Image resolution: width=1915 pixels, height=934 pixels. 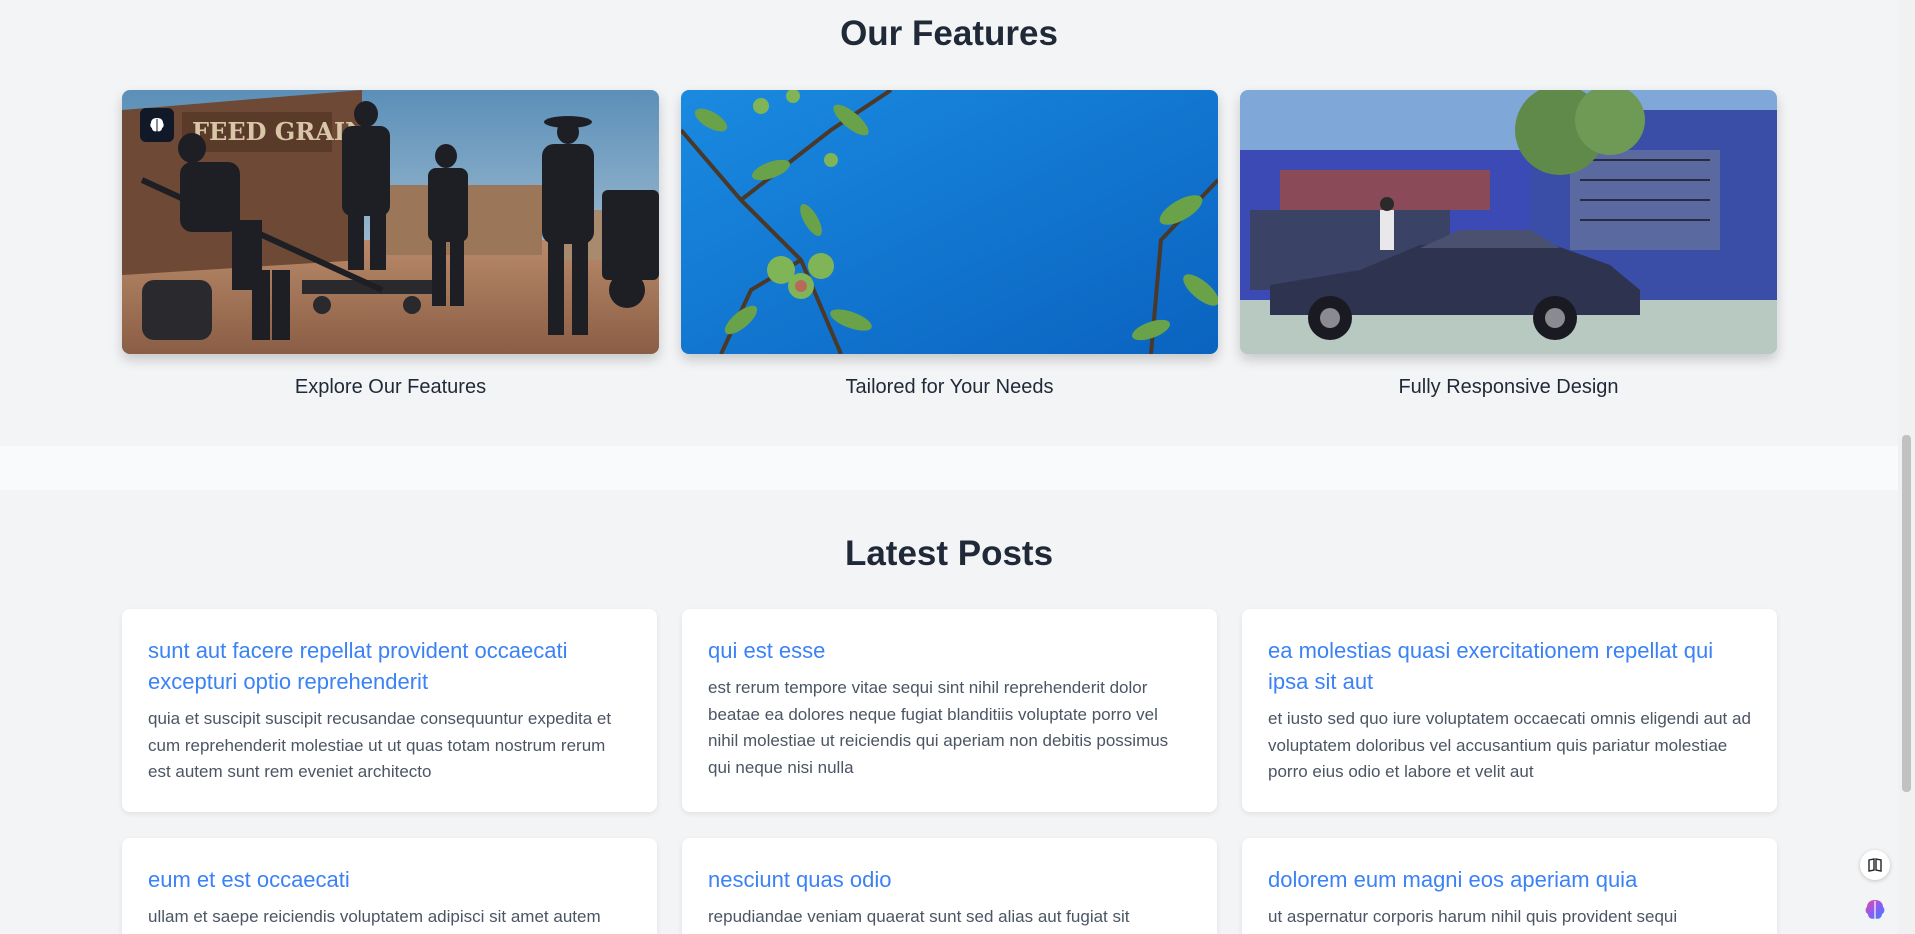 What do you see at coordinates (1906, 613) in the screenshot?
I see `page-scrollbar-thumb` at bounding box center [1906, 613].